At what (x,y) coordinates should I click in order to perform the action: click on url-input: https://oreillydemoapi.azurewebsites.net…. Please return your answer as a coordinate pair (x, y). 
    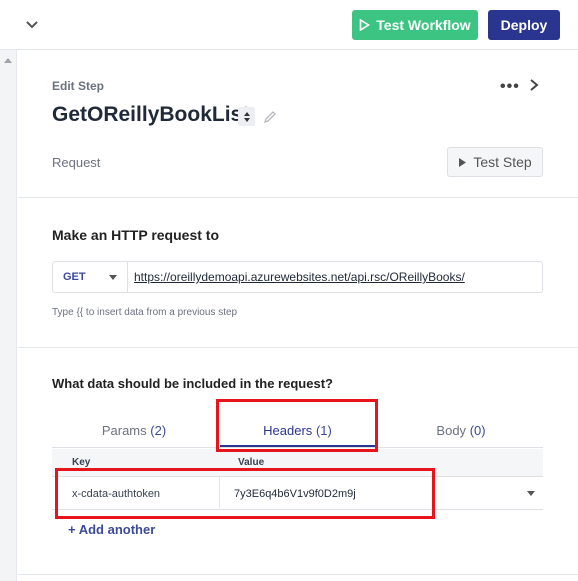
    Looking at the image, I should click on (335, 277).